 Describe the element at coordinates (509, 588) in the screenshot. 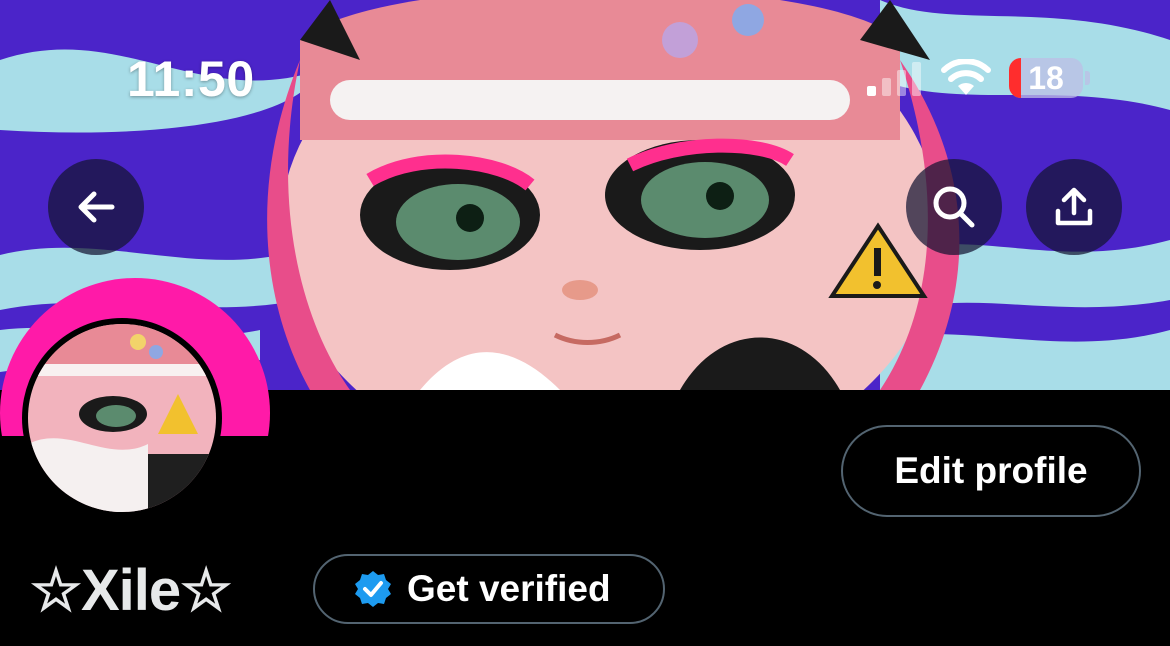

I see `get-verified-label: Get verified` at that location.